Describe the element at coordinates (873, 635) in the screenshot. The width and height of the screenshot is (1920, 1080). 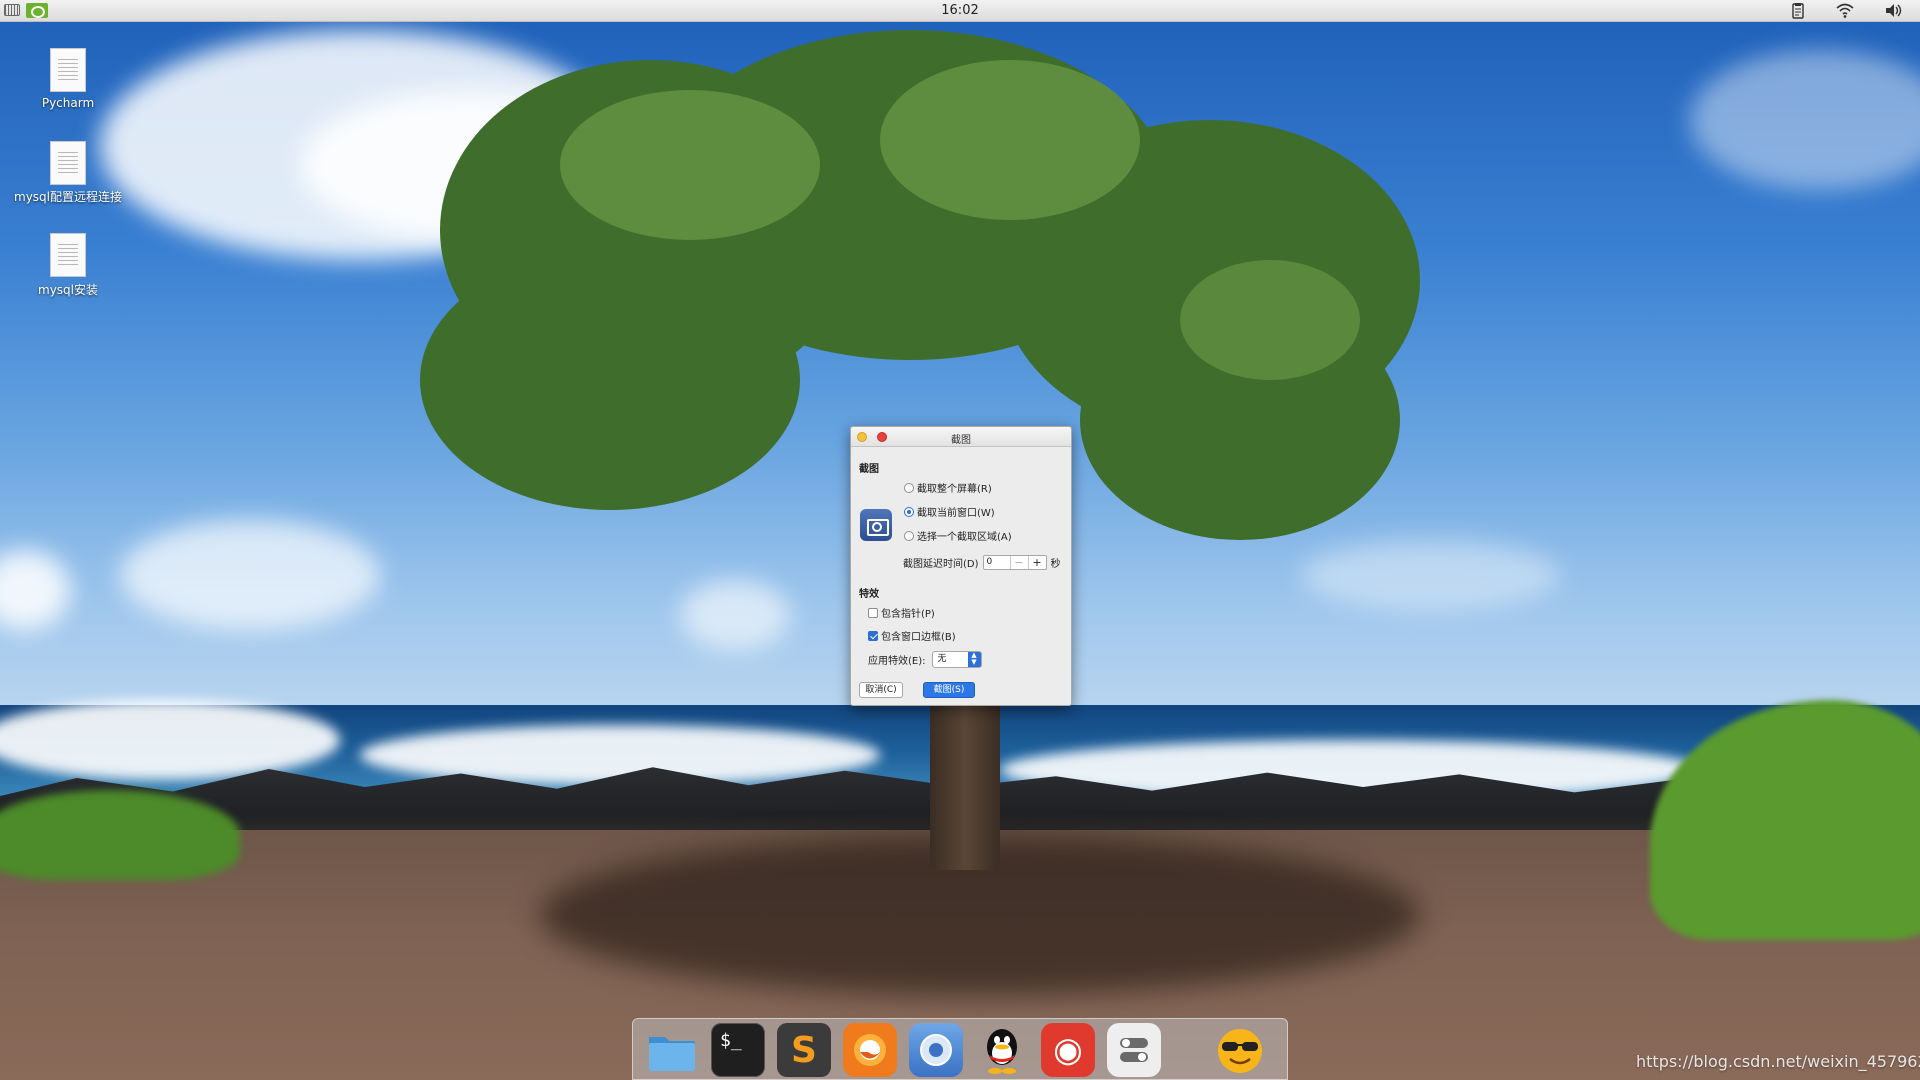
I see `include-border-checkbox` at that location.